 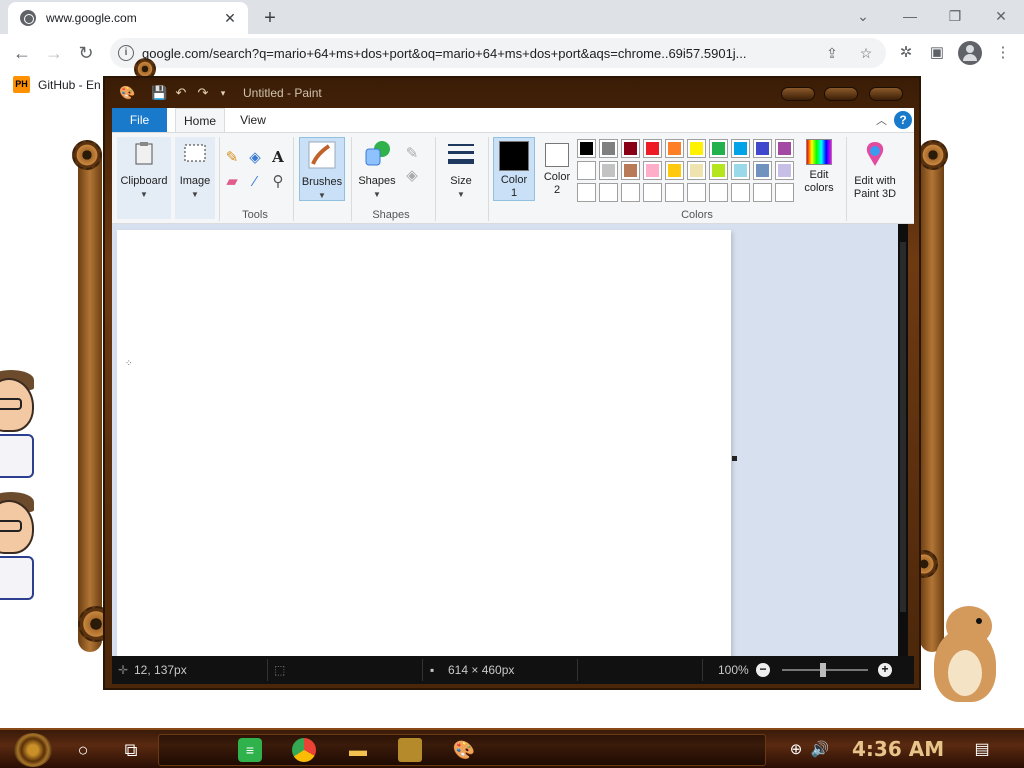 What do you see at coordinates (128, 18) in the screenshot?
I see `browser-tab: www.google.com ✕` at bounding box center [128, 18].